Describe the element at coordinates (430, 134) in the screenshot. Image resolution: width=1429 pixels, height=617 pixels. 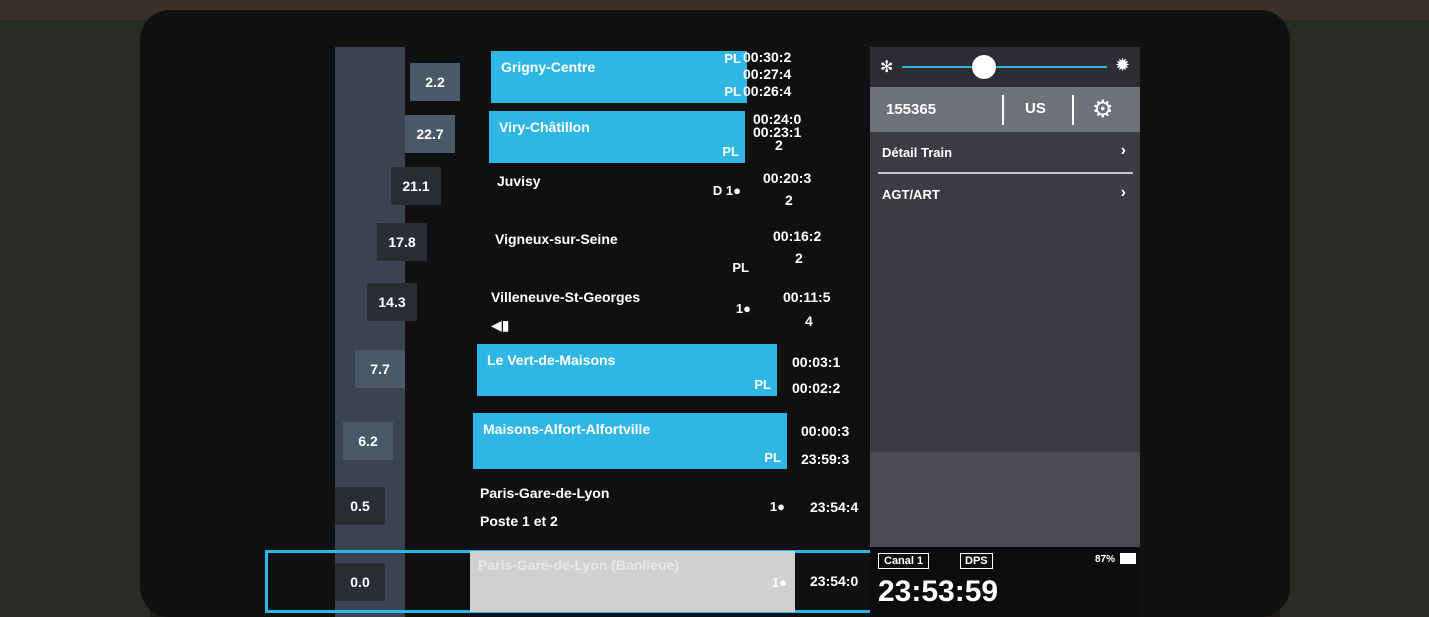
I see `km-value: 22.7` at that location.